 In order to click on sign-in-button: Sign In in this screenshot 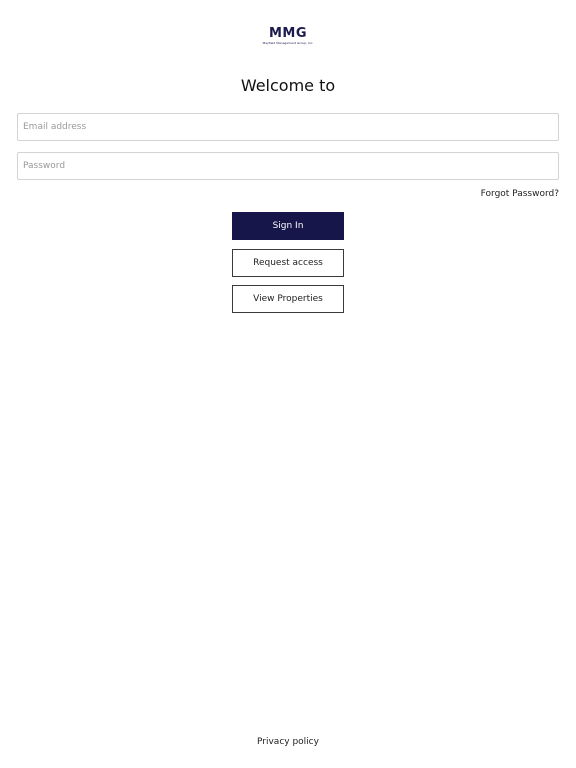, I will do `click(288, 226)`.